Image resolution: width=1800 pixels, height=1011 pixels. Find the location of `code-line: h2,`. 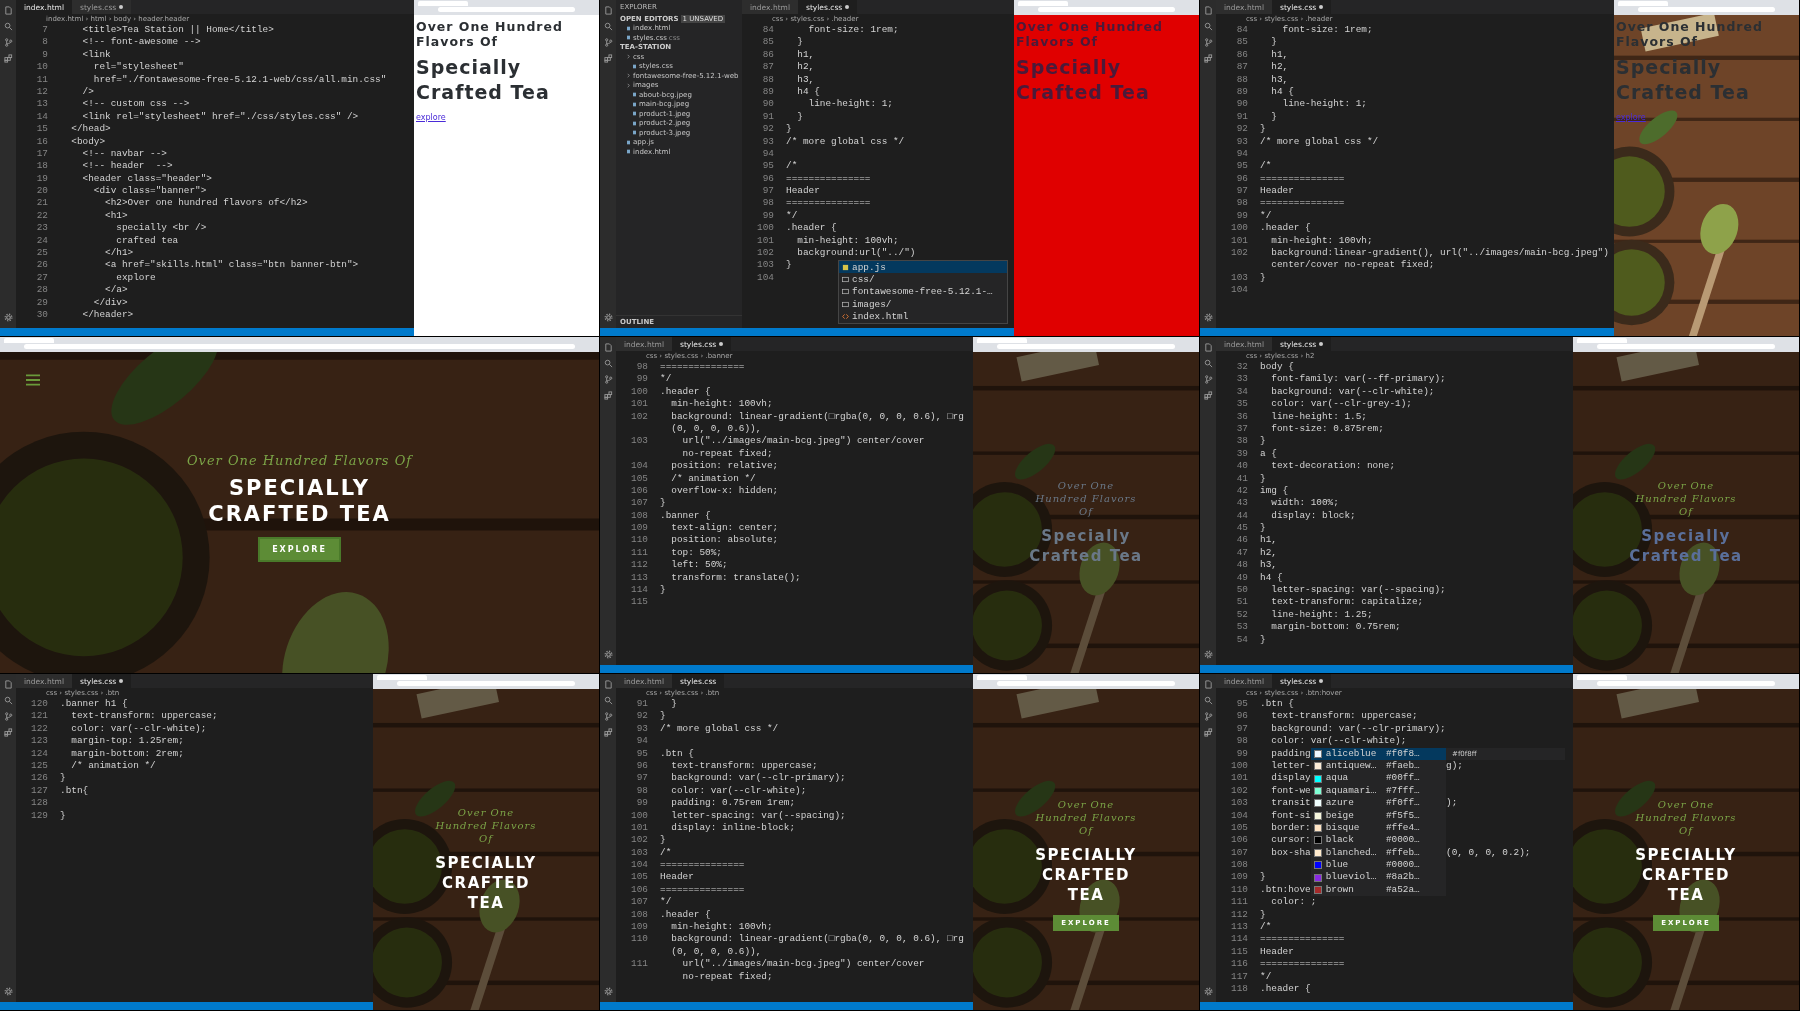

code-line: h2, is located at coordinates (1268, 553).